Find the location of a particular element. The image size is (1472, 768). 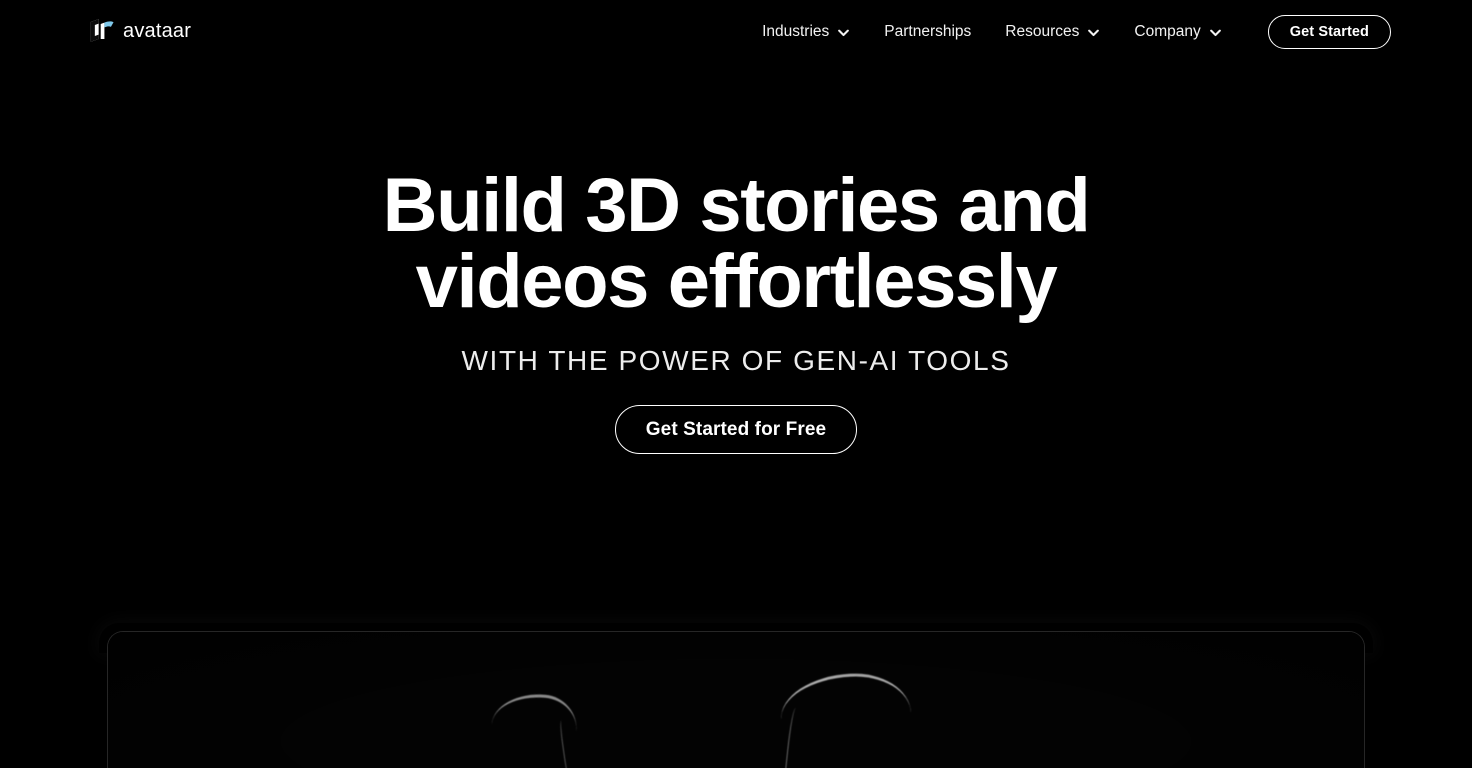

nav-item-resources: Resources is located at coordinates (1052, 32).